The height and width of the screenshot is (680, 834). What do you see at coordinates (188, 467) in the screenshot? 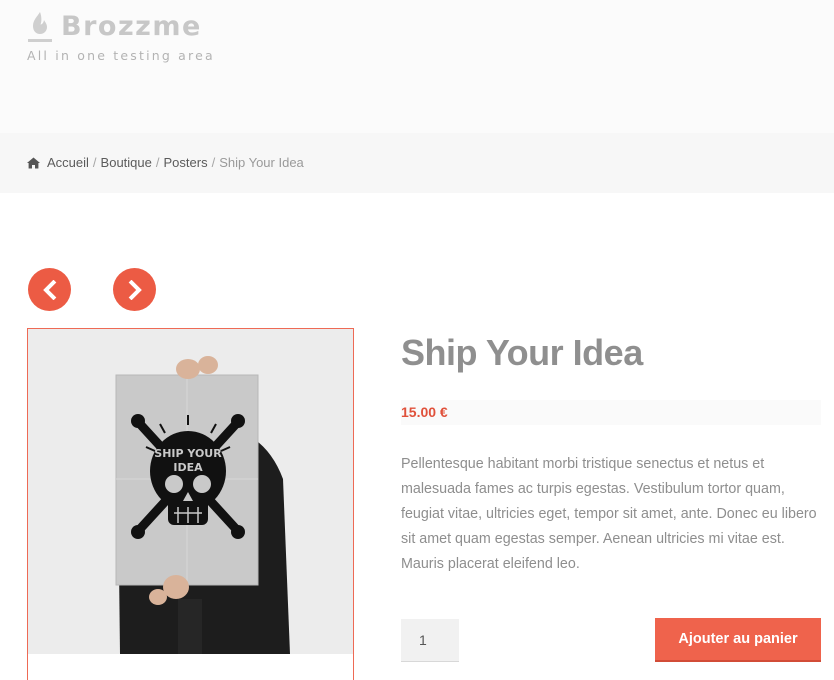
I see `poster-text-line-2: IDEA` at bounding box center [188, 467].